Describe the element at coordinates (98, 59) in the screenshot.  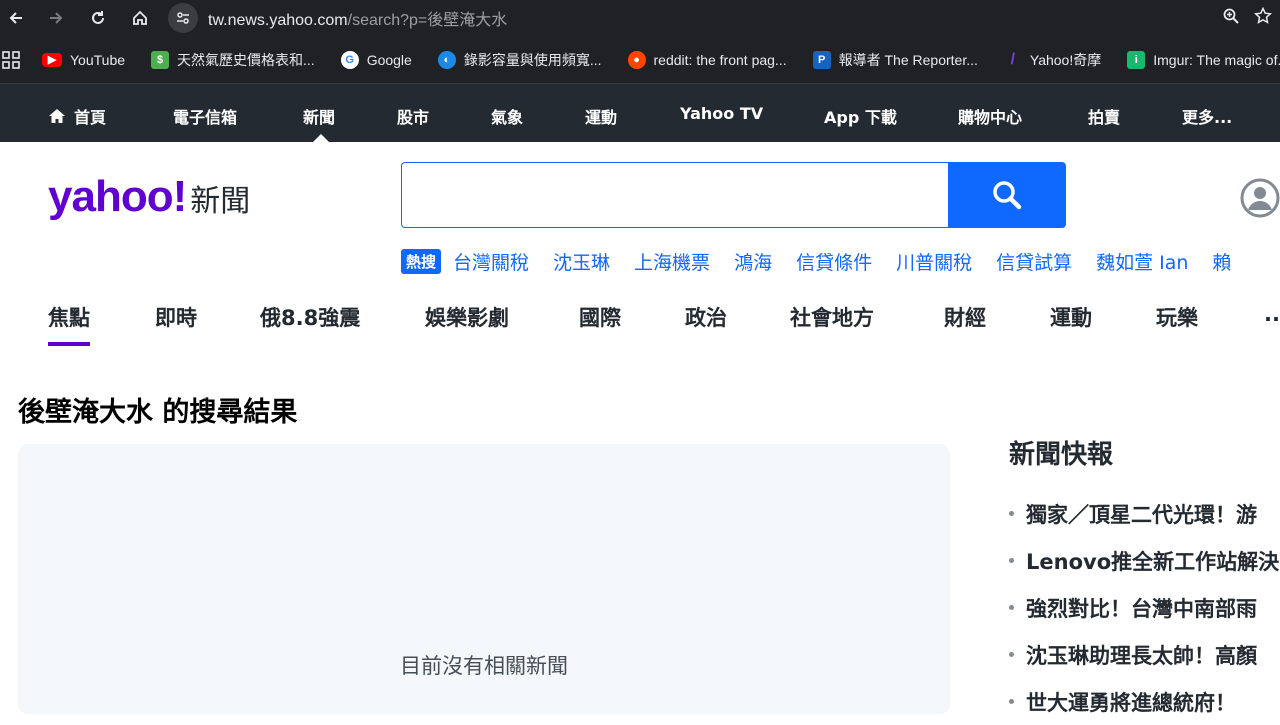
I see `bookmark-label: YouTube` at that location.